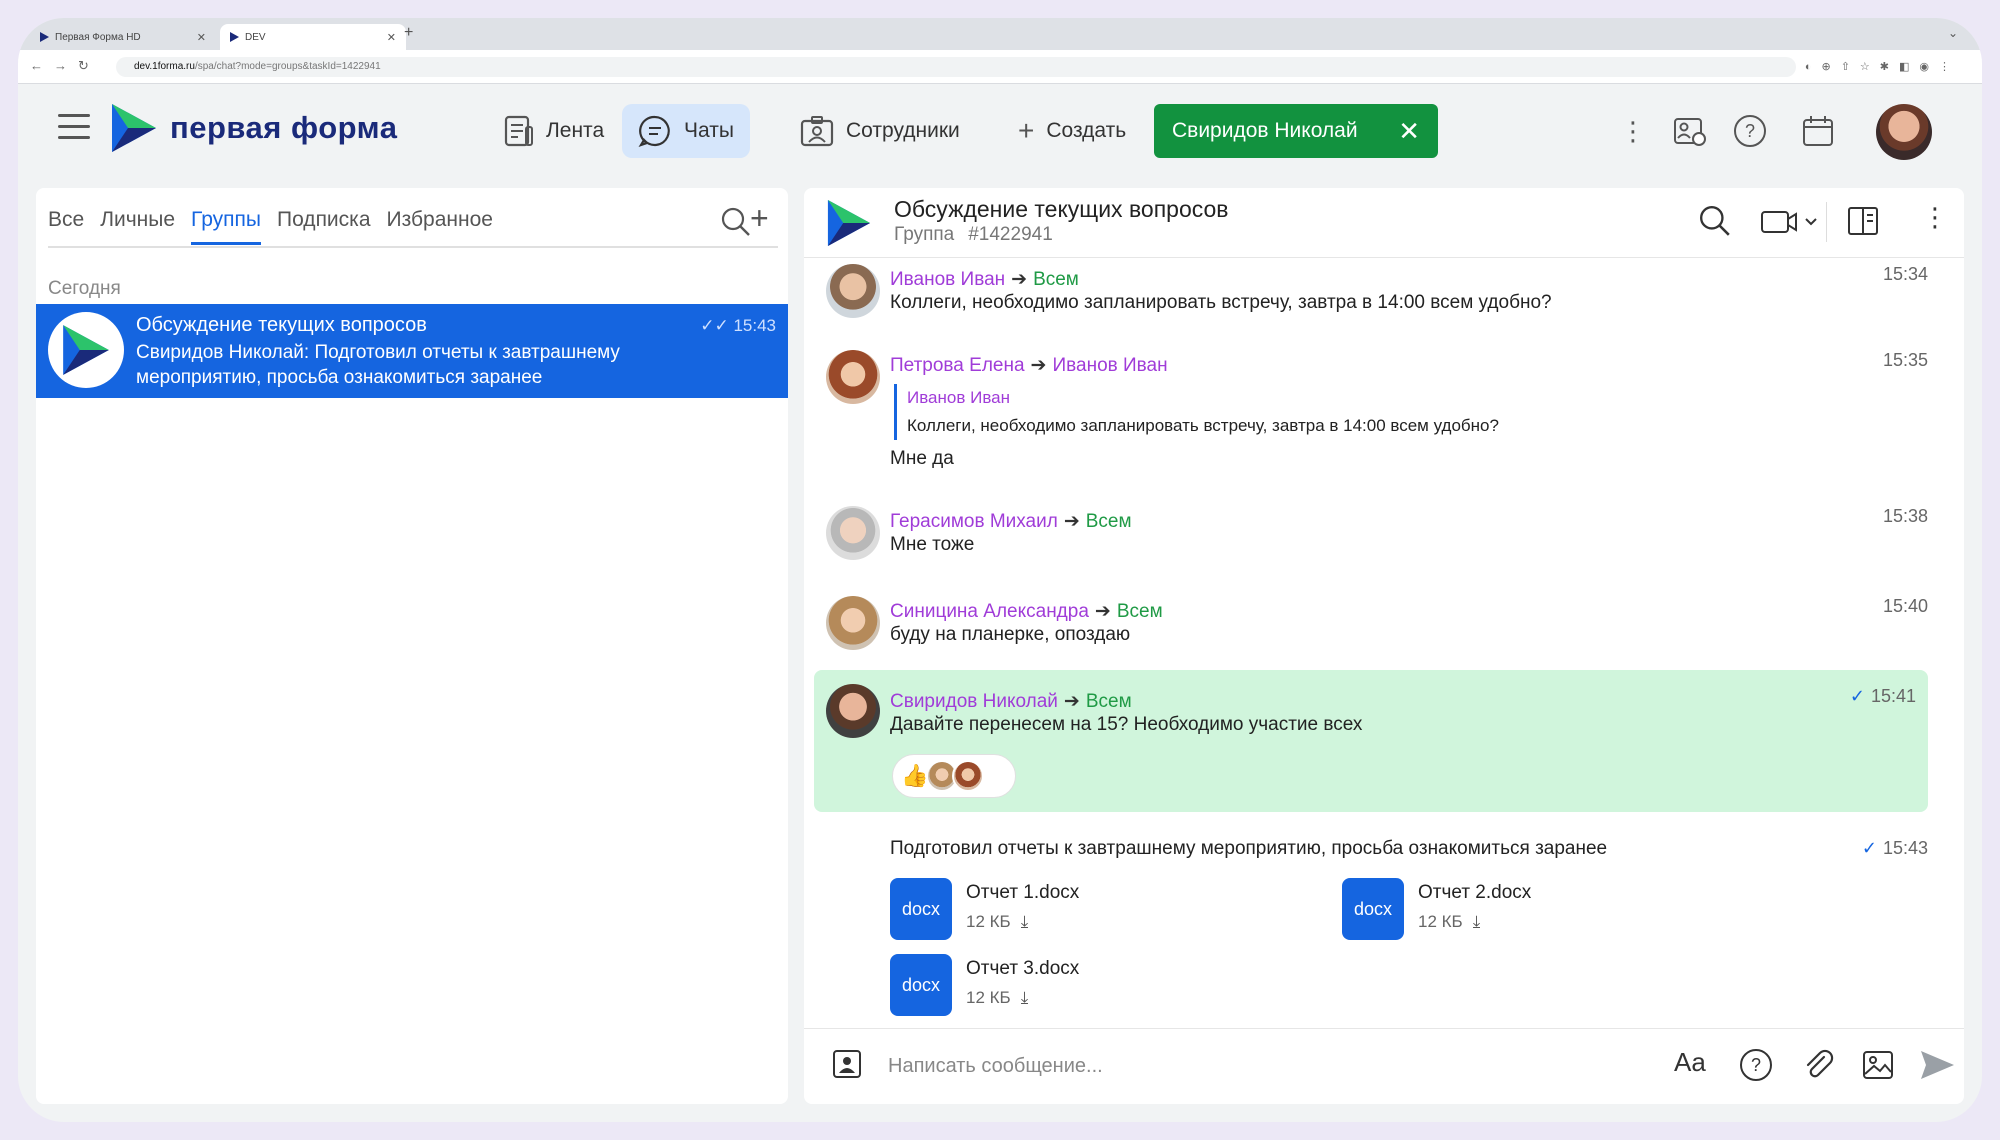 This screenshot has width=2000, height=1140. I want to click on recipient-name: Иванов Иван, so click(1109, 365).